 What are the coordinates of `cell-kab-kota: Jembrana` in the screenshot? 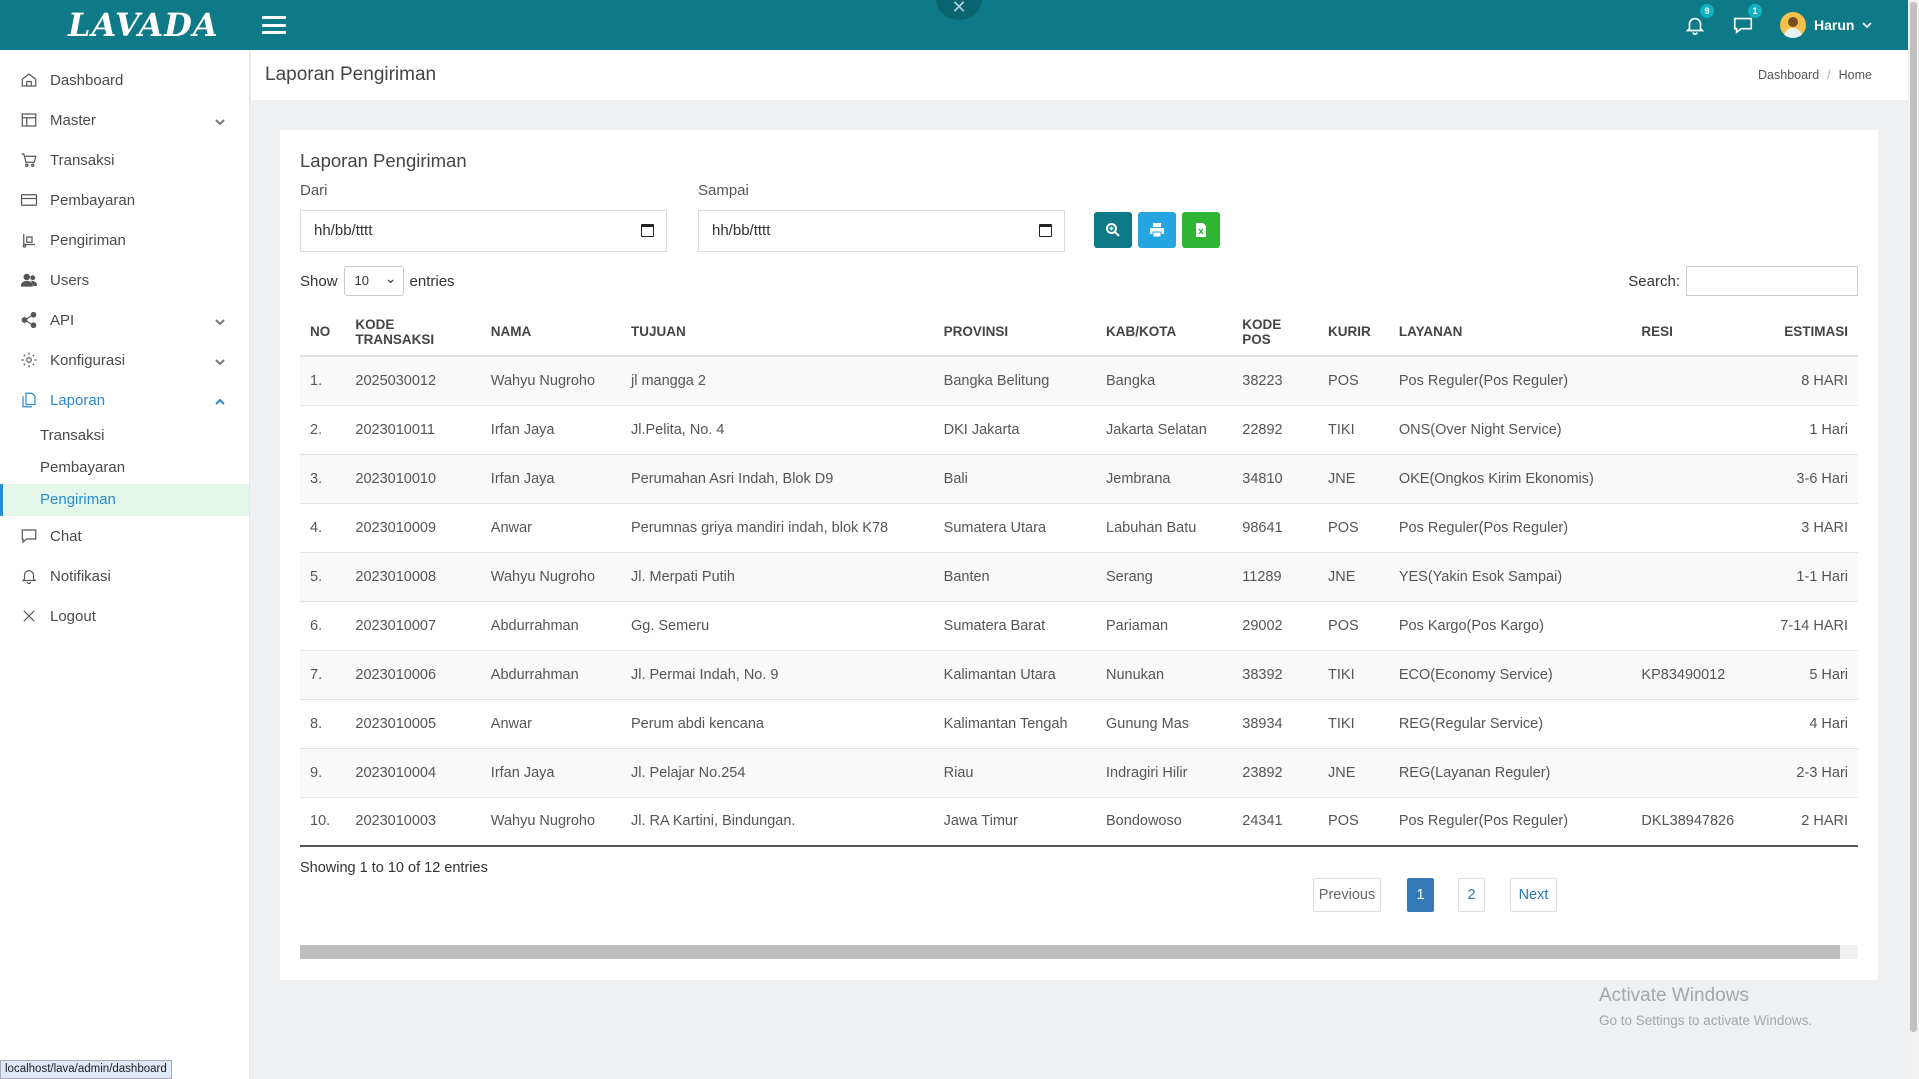 It's located at (1164, 478).